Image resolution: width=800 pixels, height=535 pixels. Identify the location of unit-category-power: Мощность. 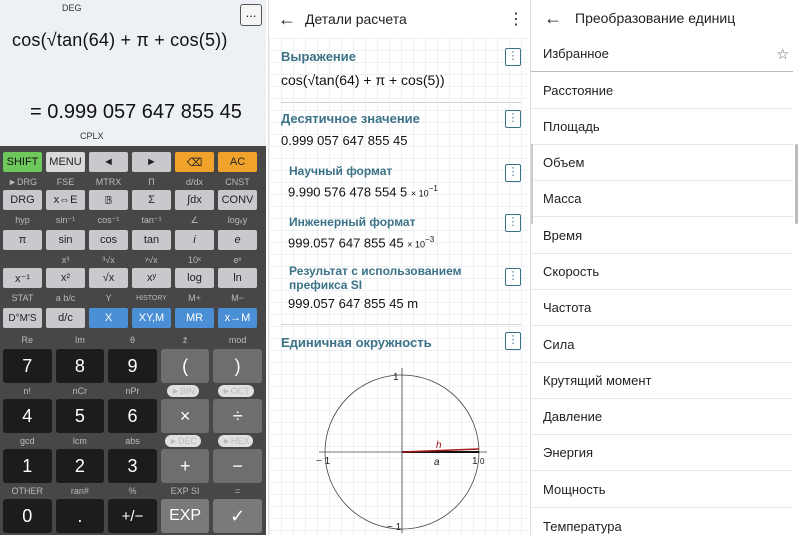
(662, 490).